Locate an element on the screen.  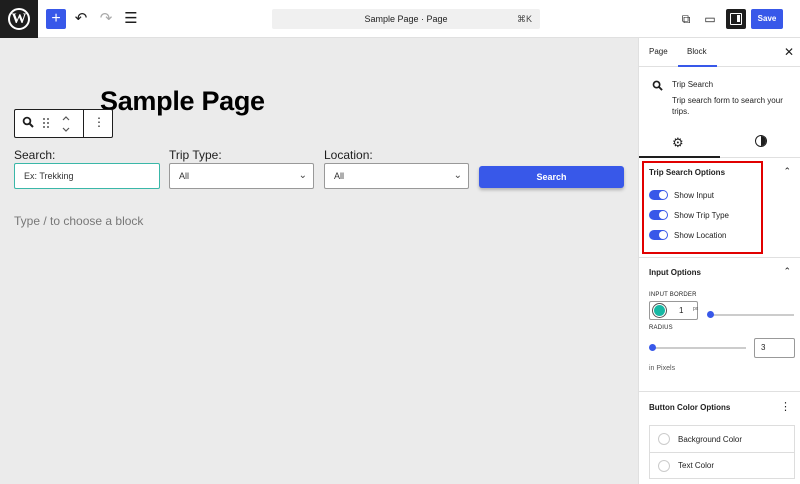
button-color-options-title: Button Color Options is located at coordinates (689, 407).